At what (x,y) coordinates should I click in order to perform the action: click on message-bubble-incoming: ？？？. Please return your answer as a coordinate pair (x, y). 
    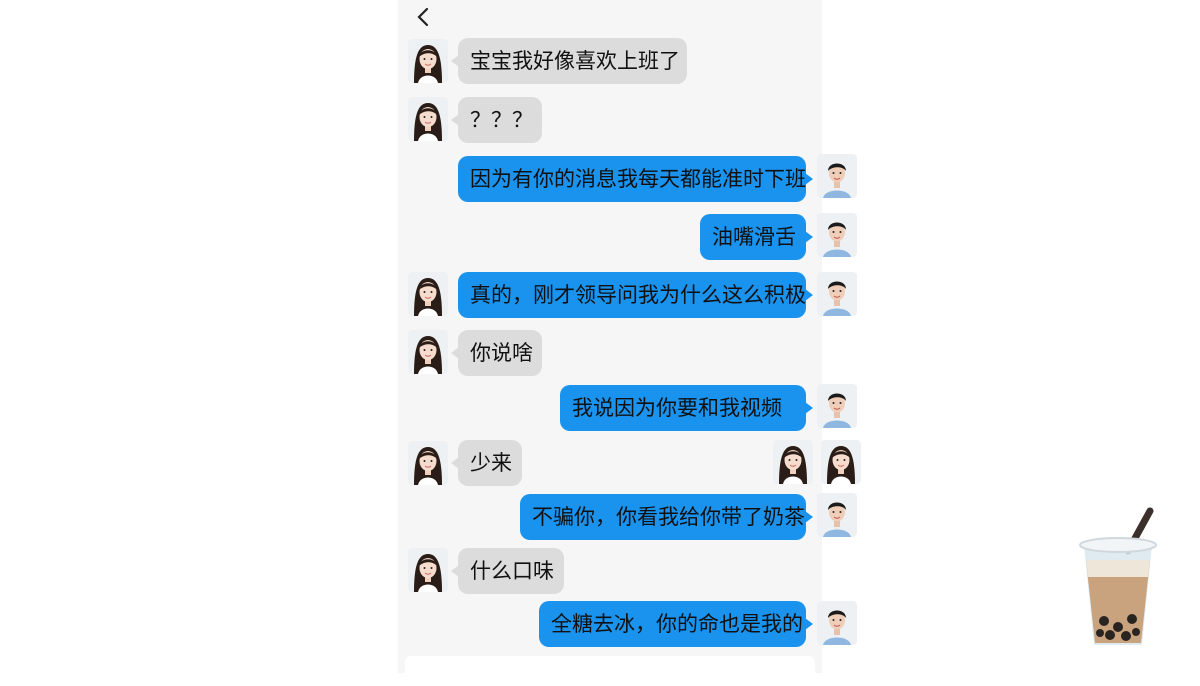
    Looking at the image, I should click on (496, 120).